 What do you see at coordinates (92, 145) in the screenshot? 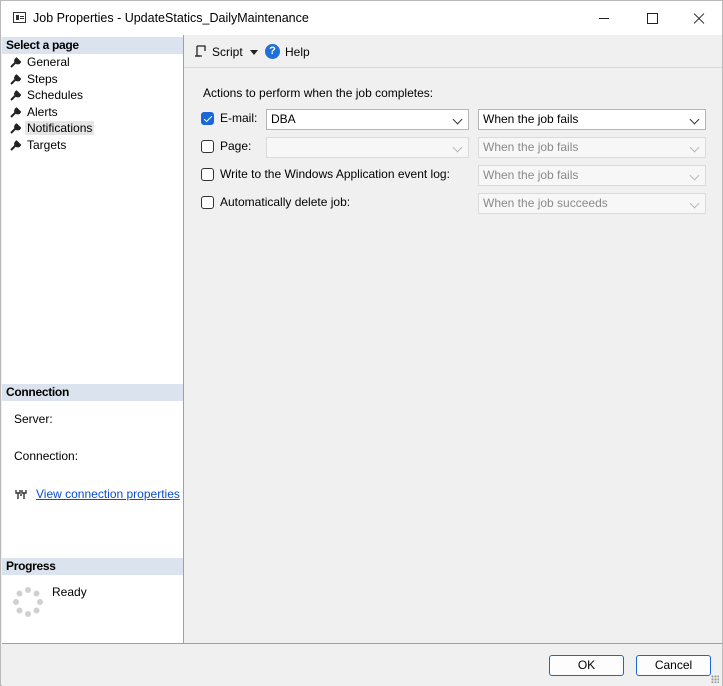
I see `page-item-targets: Targets` at bounding box center [92, 145].